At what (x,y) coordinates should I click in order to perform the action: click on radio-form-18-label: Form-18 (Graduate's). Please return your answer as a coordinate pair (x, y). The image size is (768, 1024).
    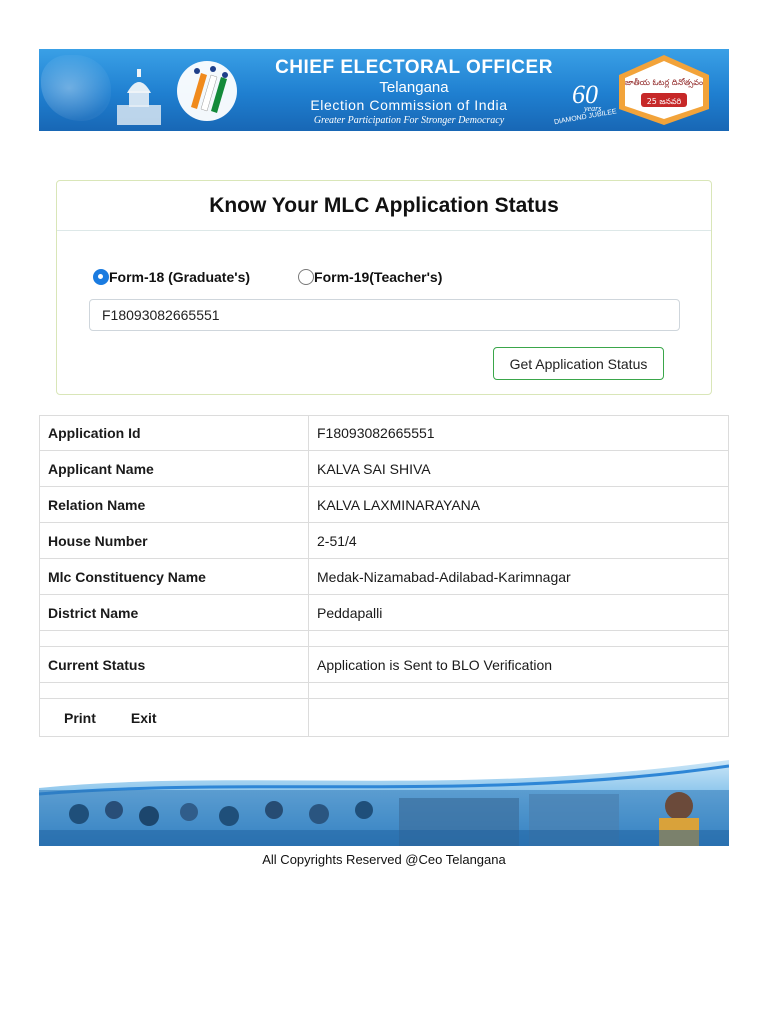
    Looking at the image, I should click on (180, 277).